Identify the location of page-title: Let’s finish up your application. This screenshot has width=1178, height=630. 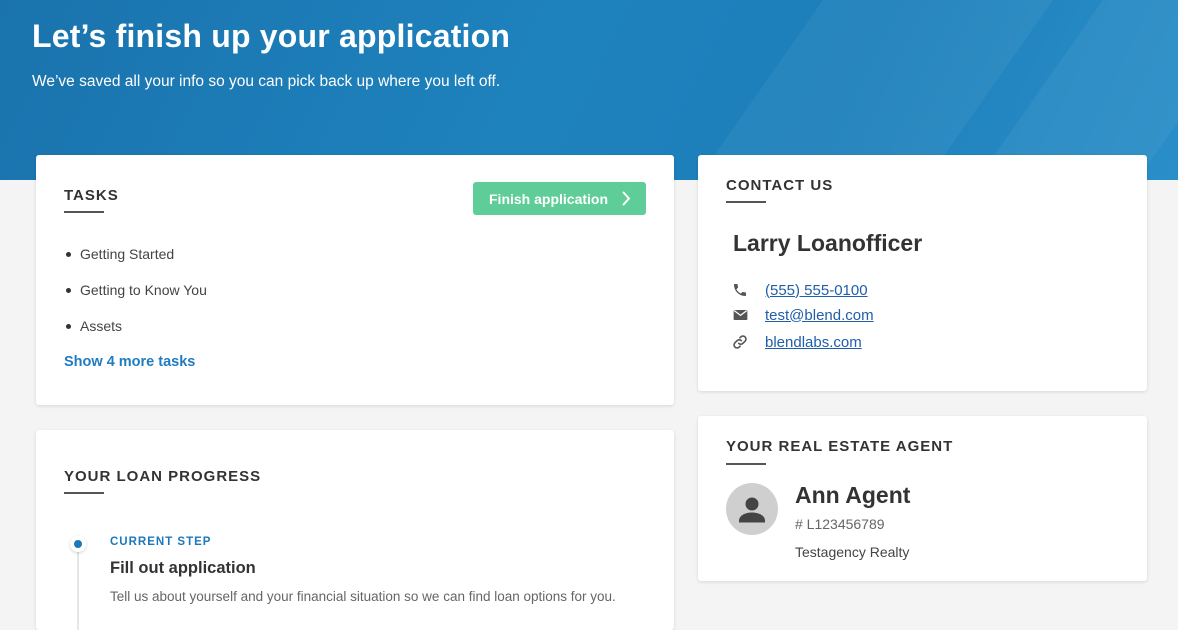
(271, 36).